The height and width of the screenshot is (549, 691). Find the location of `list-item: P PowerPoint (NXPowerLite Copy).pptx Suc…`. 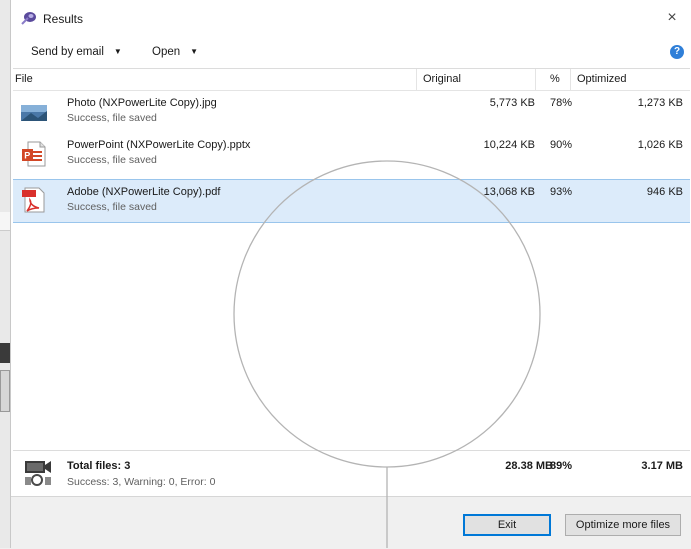

list-item: P PowerPoint (NXPowerLite Copy).pptx Suc… is located at coordinates (351, 155).